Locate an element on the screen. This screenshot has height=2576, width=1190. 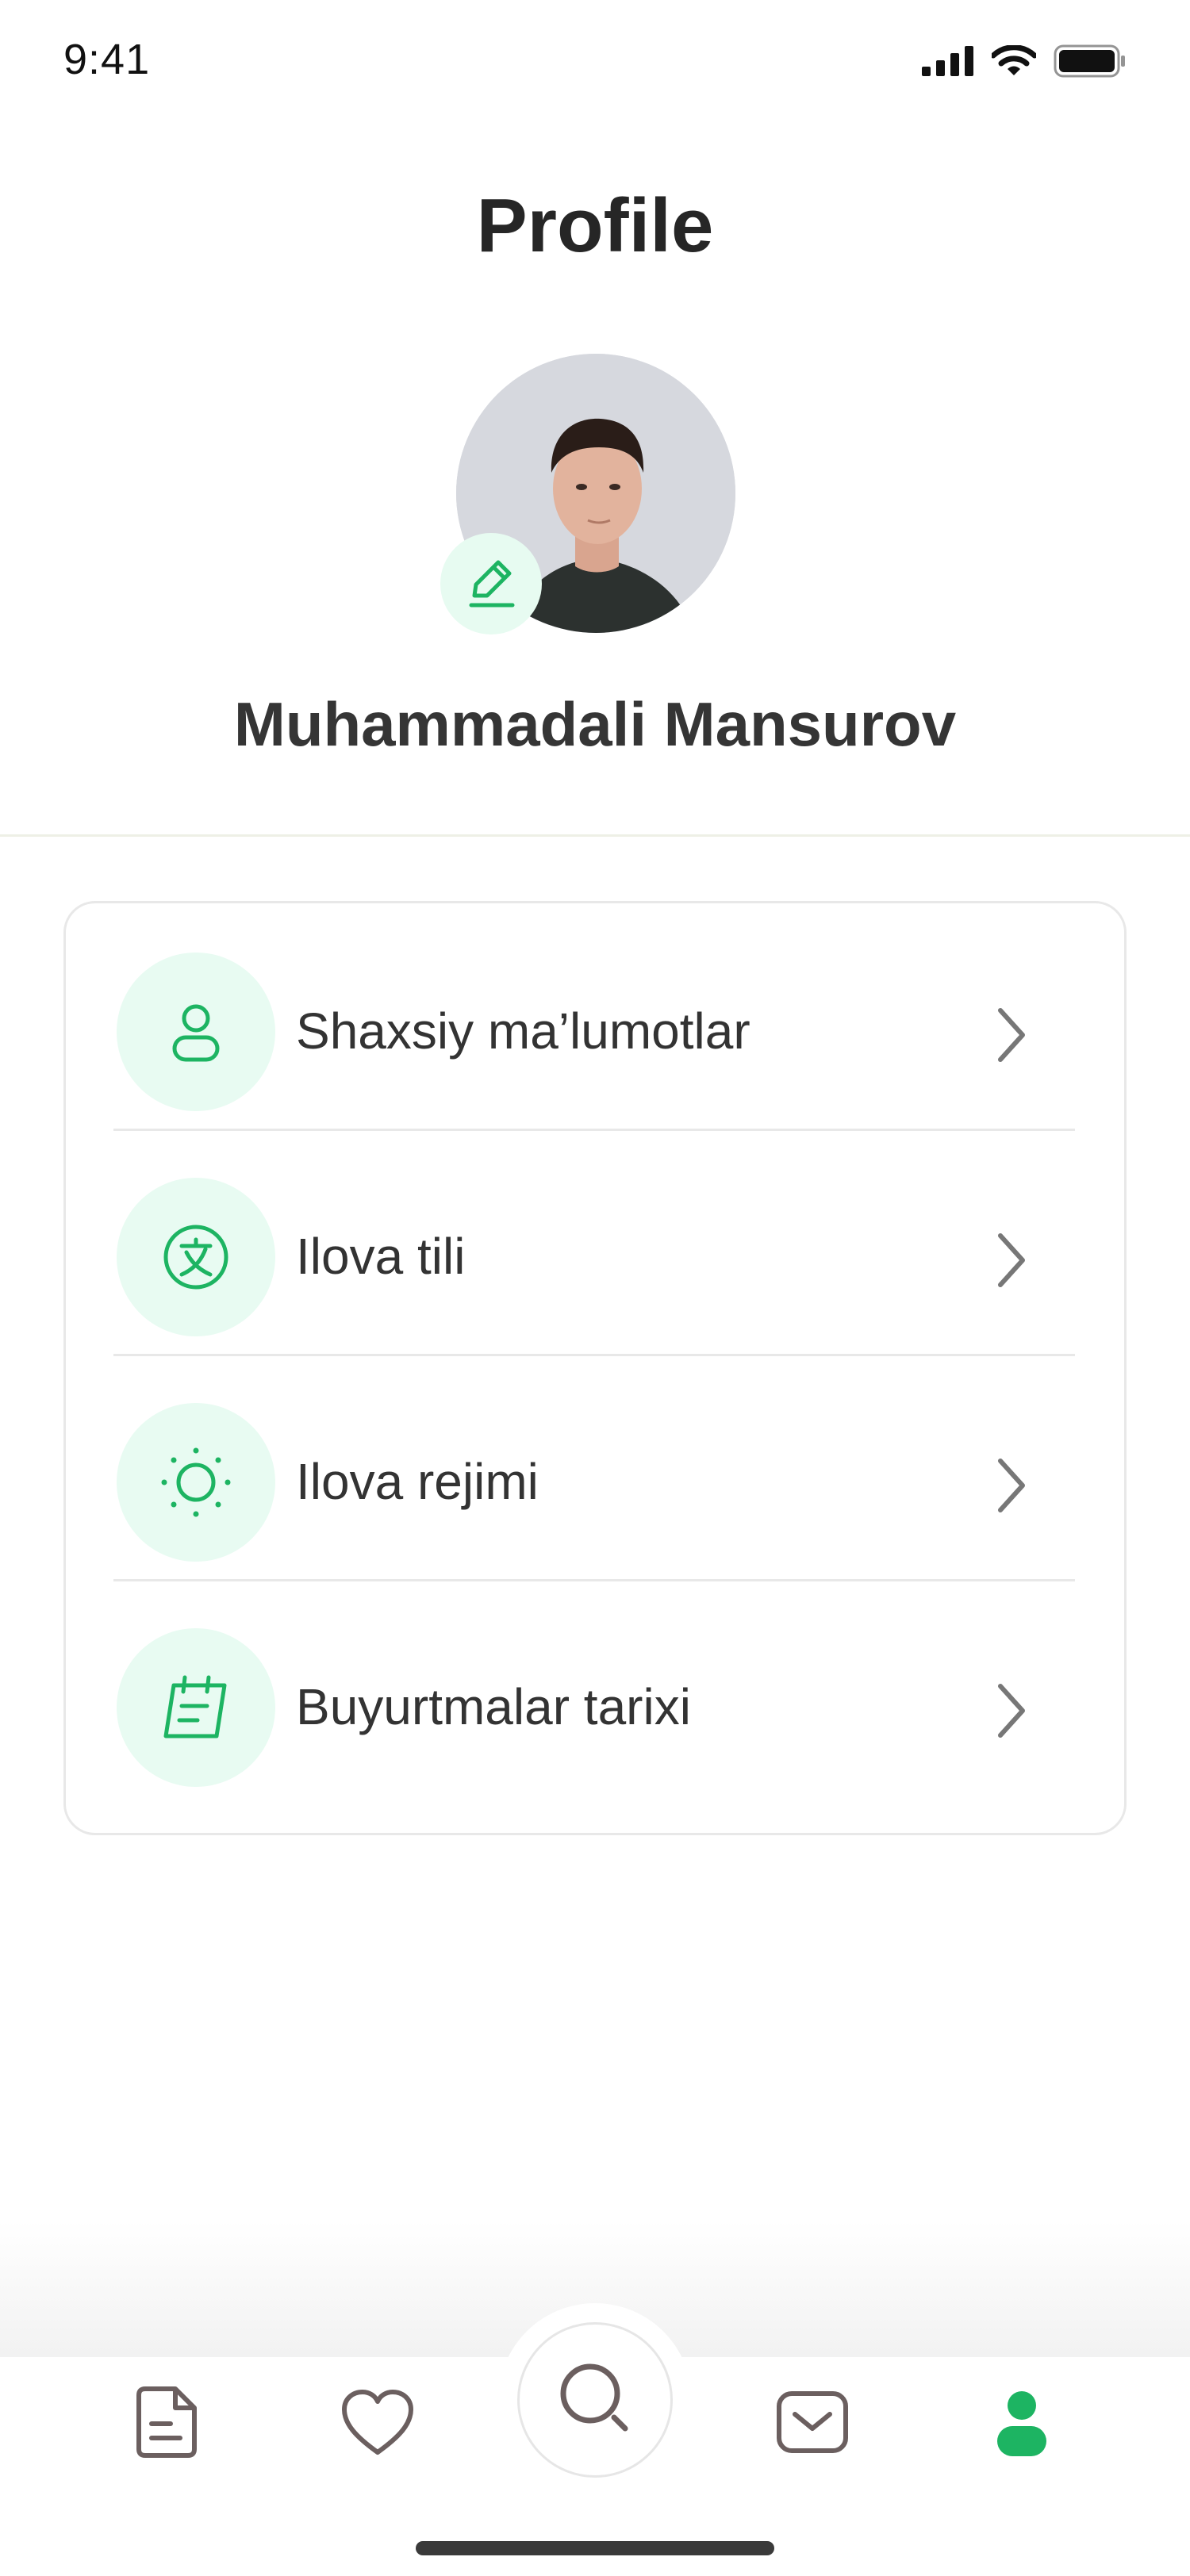
menu-item-label: Ilova rejimi is located at coordinates (417, 1481).